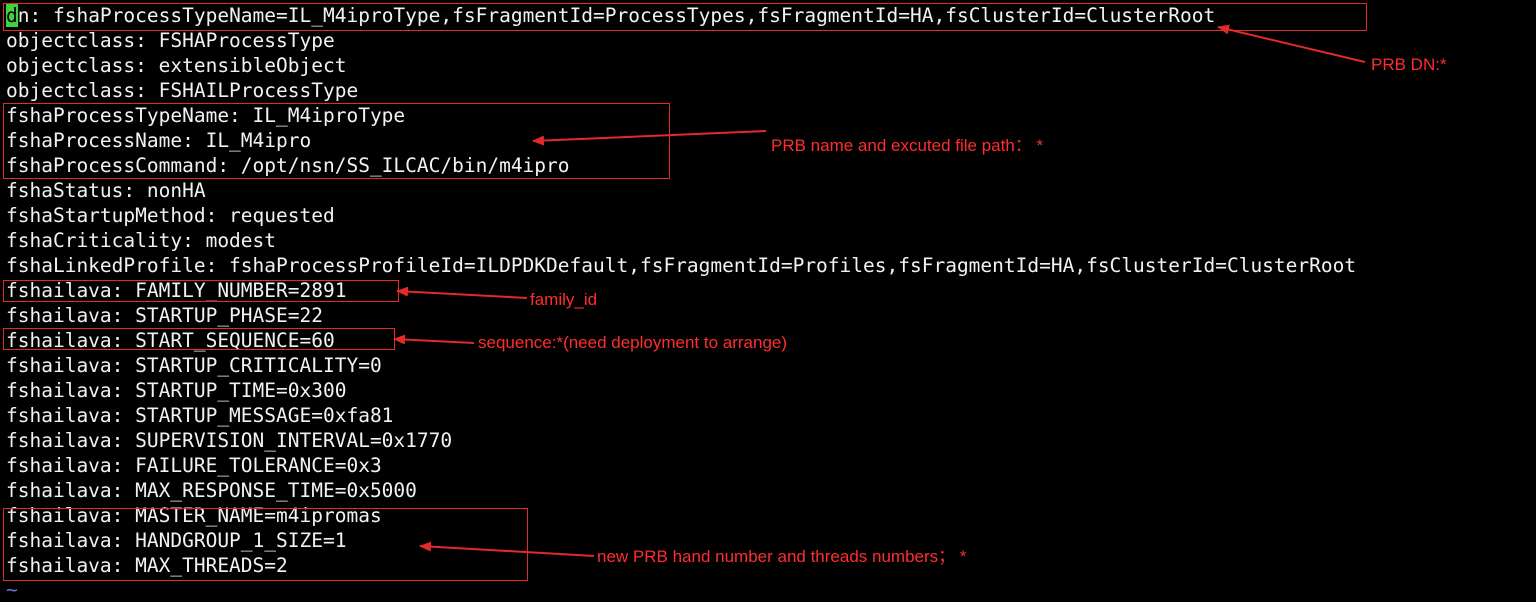 This screenshot has width=1536, height=602. I want to click on annotation-name-path: PRB name and excuted file path： *, so click(907, 145).